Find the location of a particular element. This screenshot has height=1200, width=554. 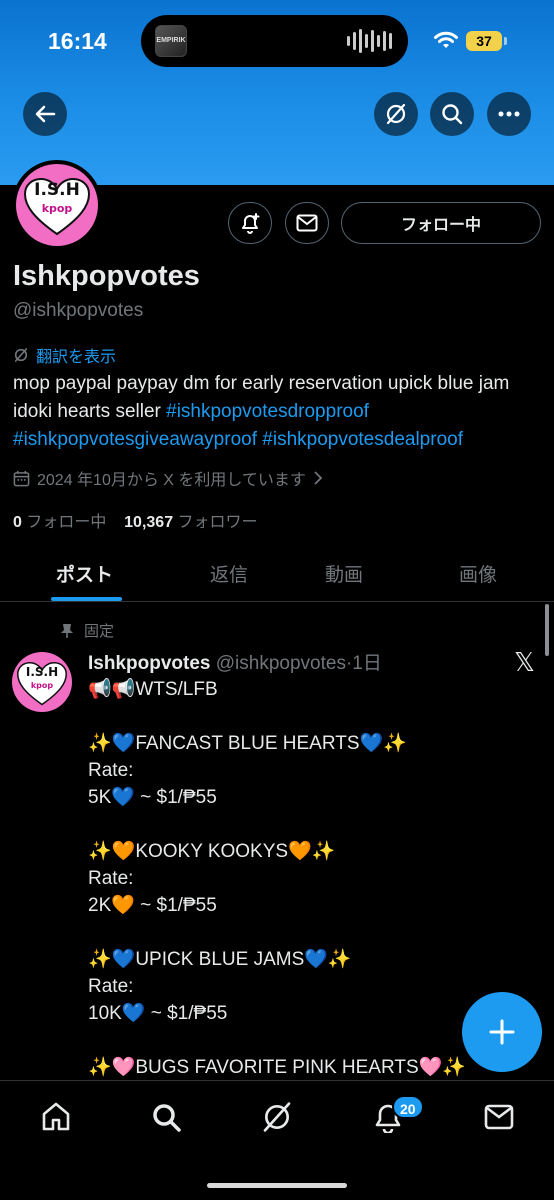

status-time: 16:14 is located at coordinates (77, 41).